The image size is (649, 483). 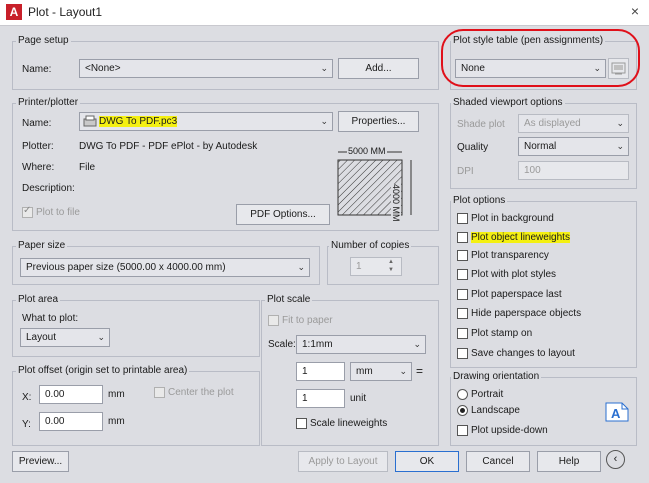 I want to click on scale-unit-dropdown: mm ⌄, so click(x=381, y=371).